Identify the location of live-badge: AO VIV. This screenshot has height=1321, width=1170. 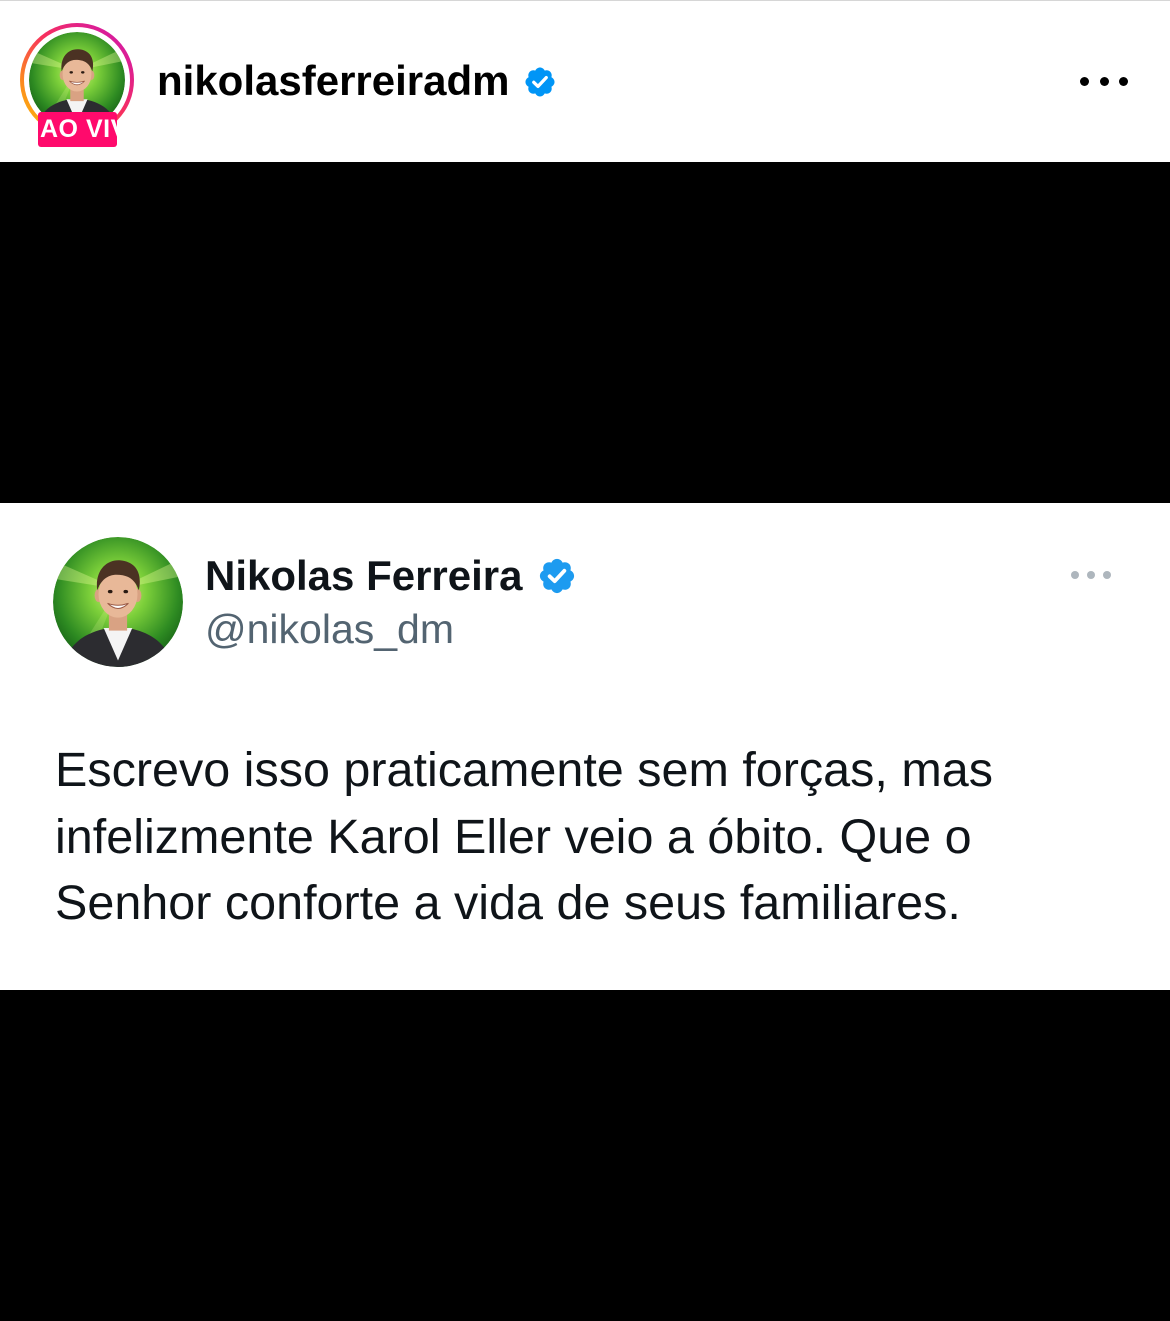
(77, 129).